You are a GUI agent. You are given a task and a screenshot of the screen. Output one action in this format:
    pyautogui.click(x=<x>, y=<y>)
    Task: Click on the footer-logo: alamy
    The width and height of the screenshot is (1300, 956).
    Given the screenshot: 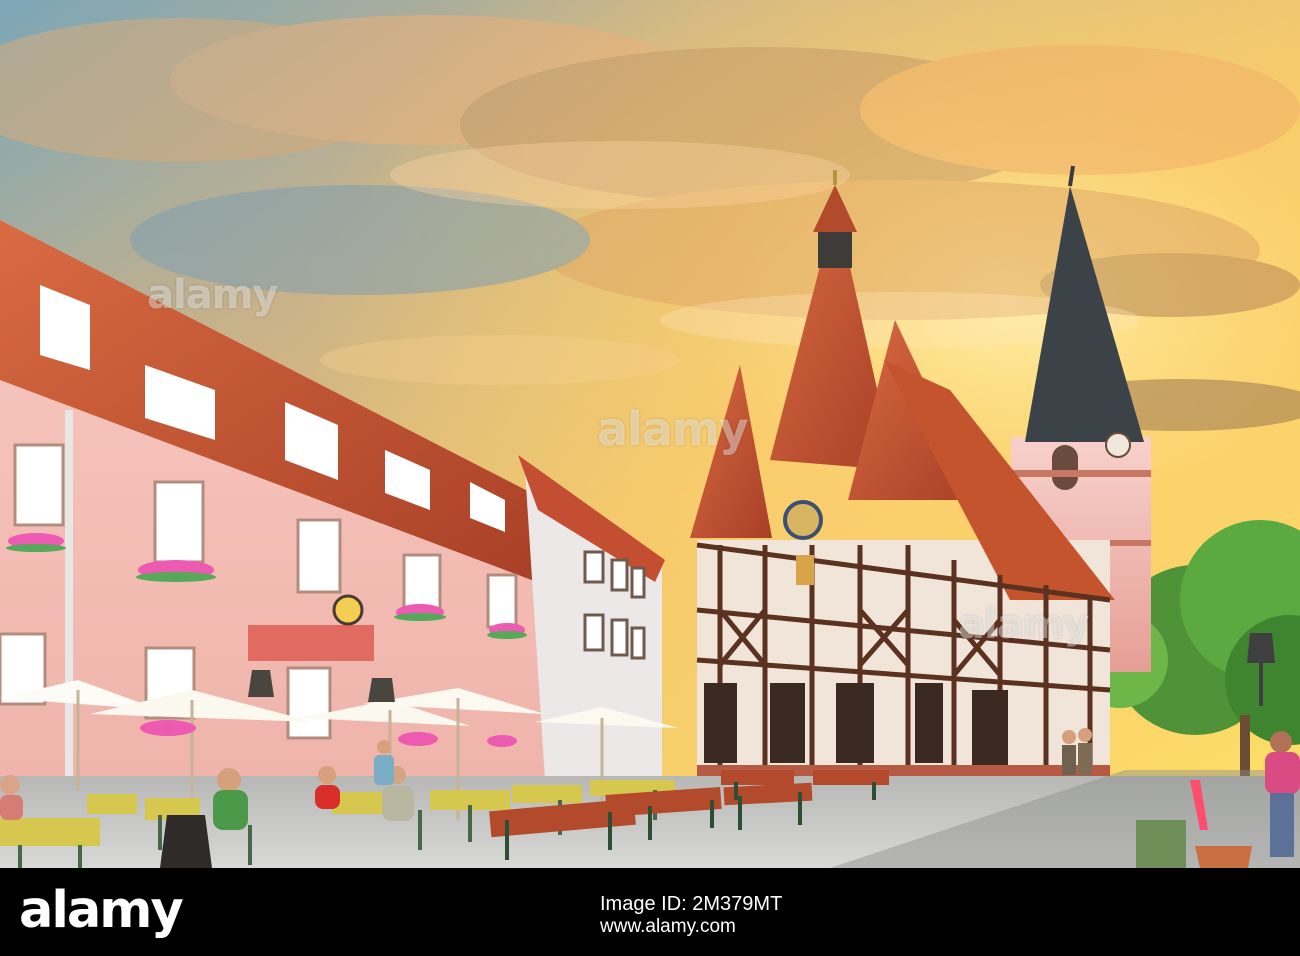 What is the action you would take?
    pyautogui.click(x=101, y=910)
    